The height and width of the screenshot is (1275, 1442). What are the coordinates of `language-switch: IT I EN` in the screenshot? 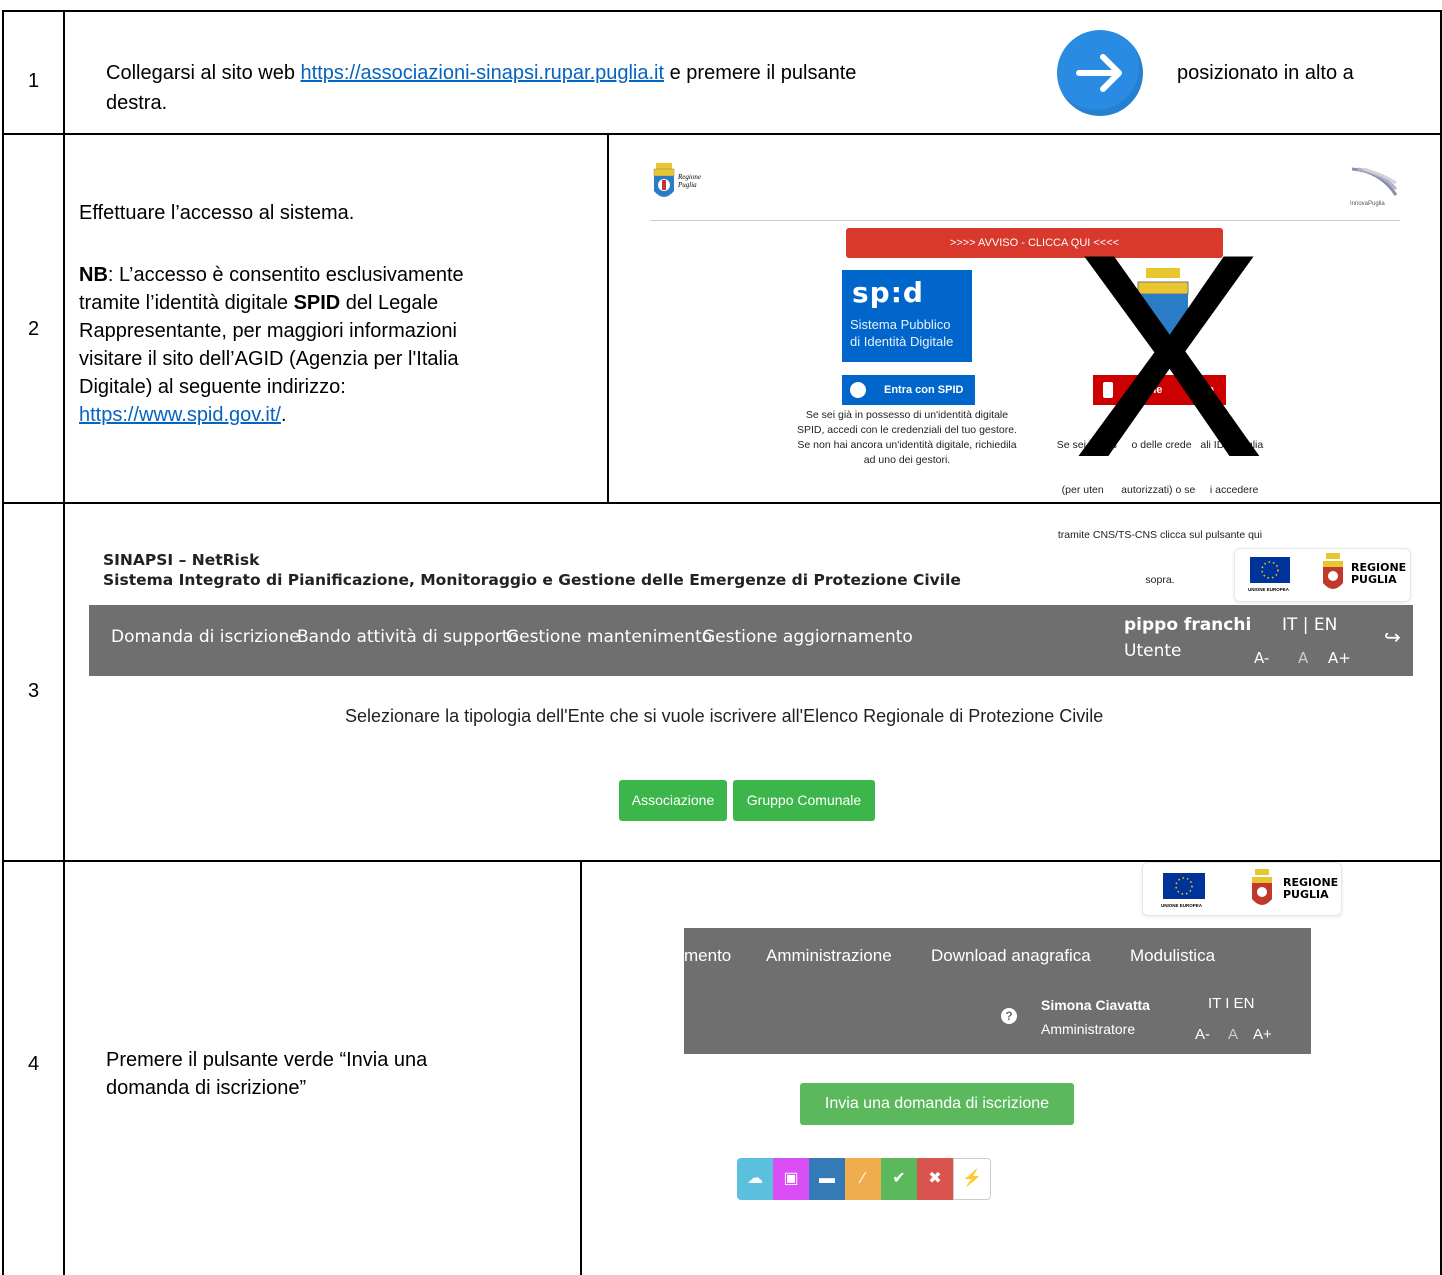 It's located at (1231, 1003).